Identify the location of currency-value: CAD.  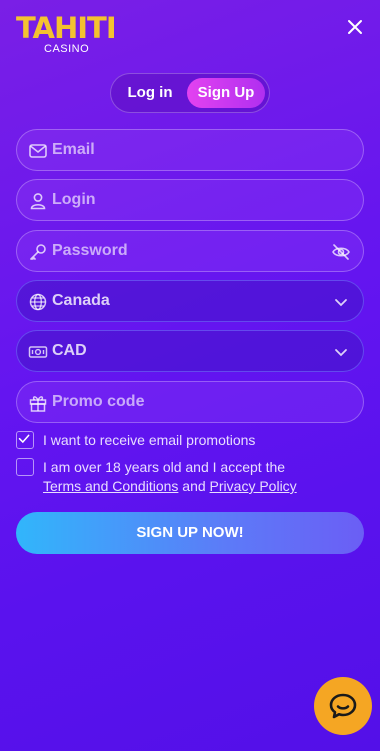
(69, 350).